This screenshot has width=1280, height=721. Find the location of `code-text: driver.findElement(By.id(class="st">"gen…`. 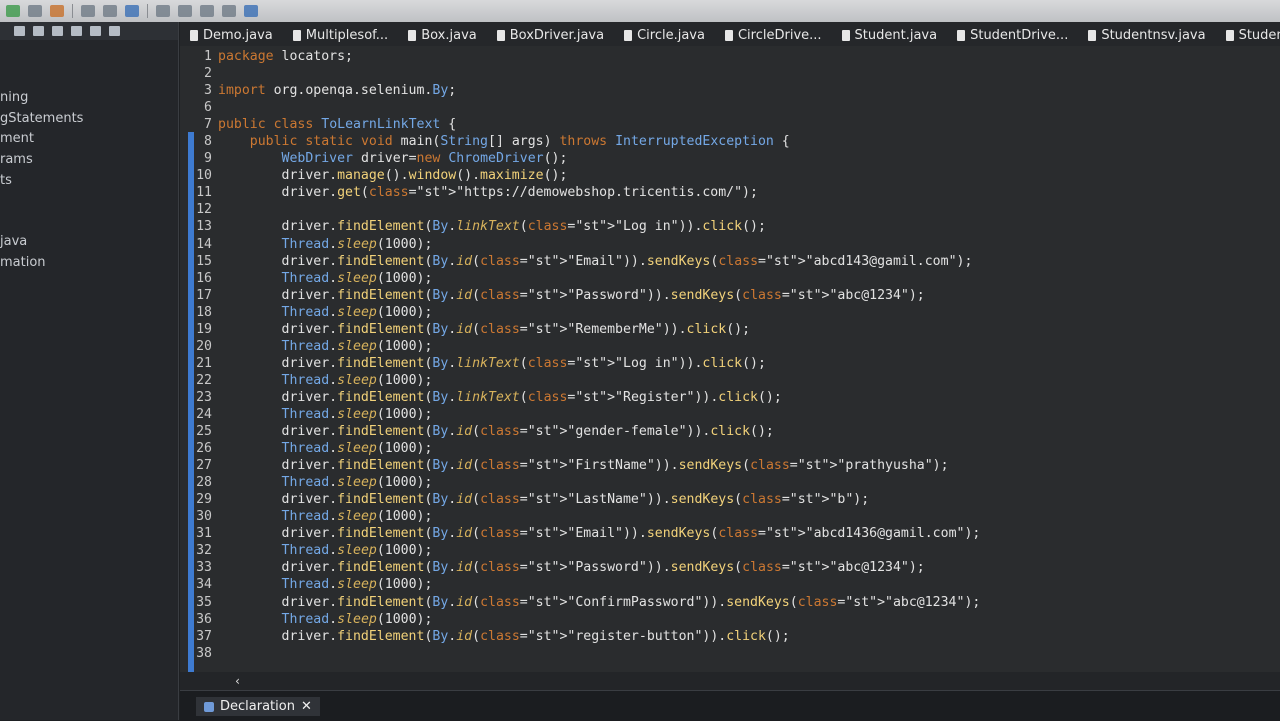

code-text: driver.findElement(By.id(class="st">"gen… is located at coordinates (496, 431).